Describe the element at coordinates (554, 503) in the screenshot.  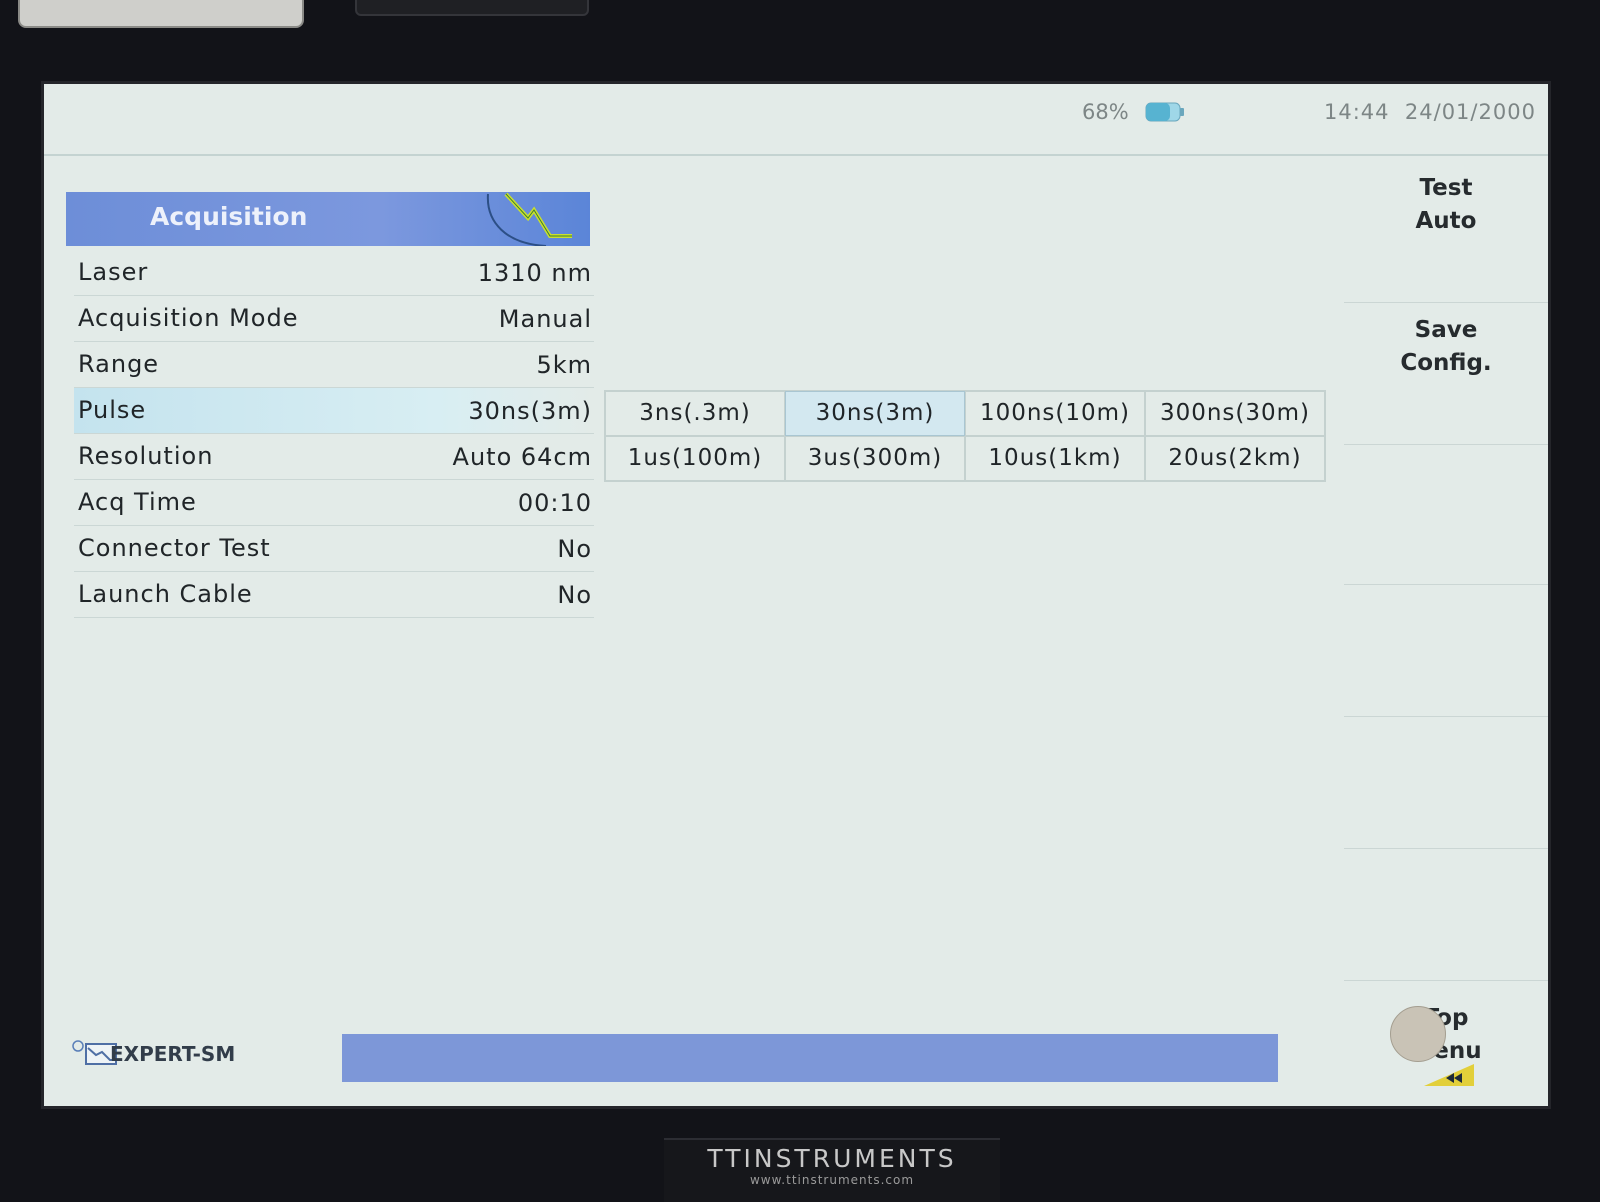
I see `param-value: 00:10` at that location.